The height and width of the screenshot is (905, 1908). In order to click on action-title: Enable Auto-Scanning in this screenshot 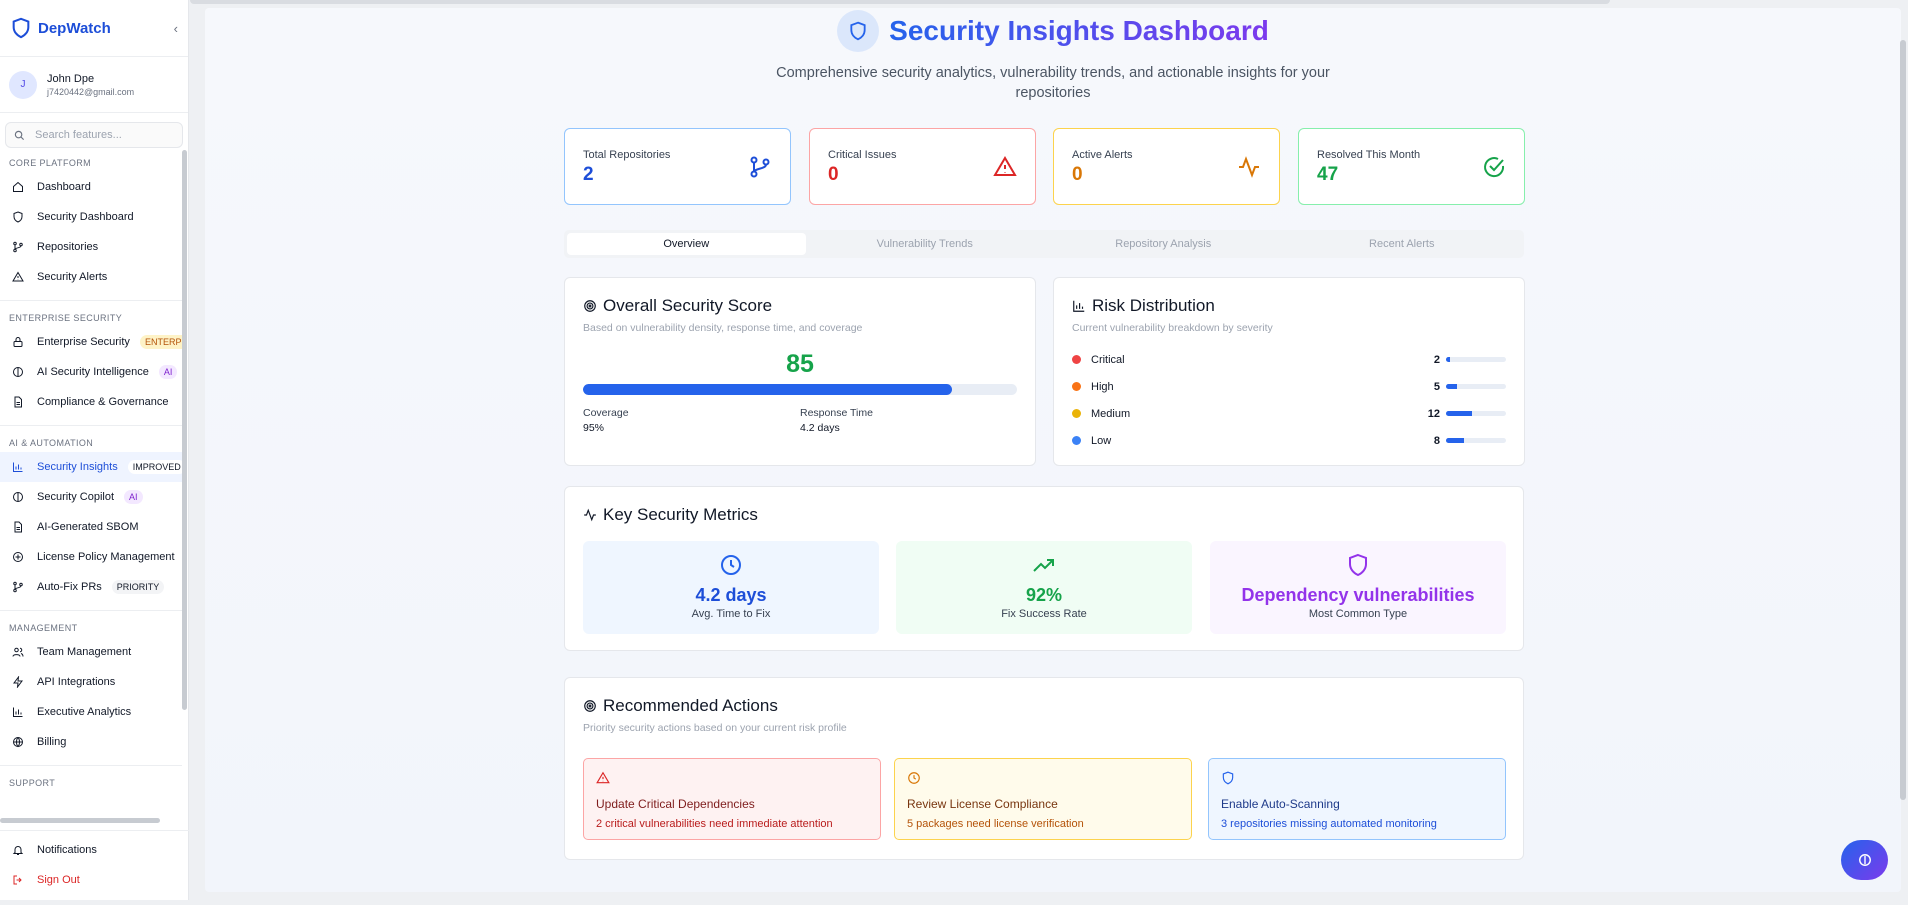, I will do `click(1280, 804)`.